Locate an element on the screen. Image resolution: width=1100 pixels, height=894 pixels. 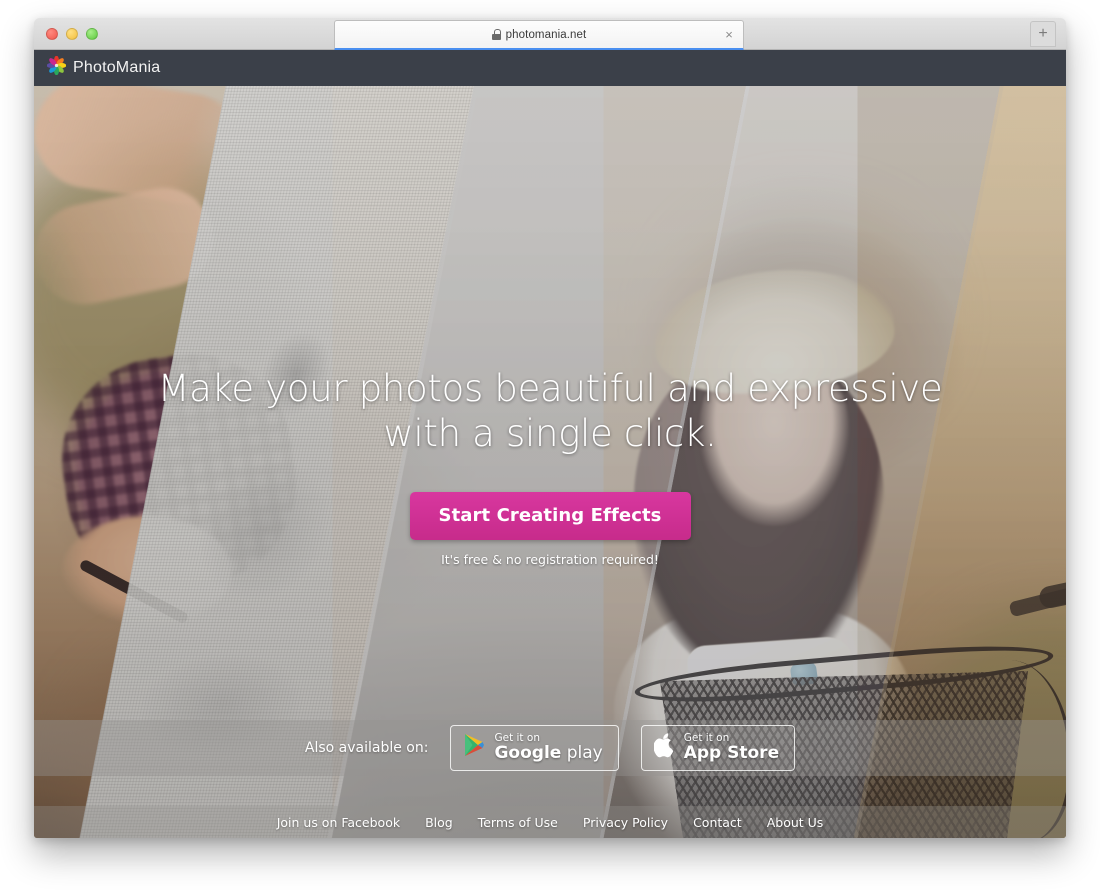
cta-note: It's free & no registration required! is located at coordinates (550, 560).